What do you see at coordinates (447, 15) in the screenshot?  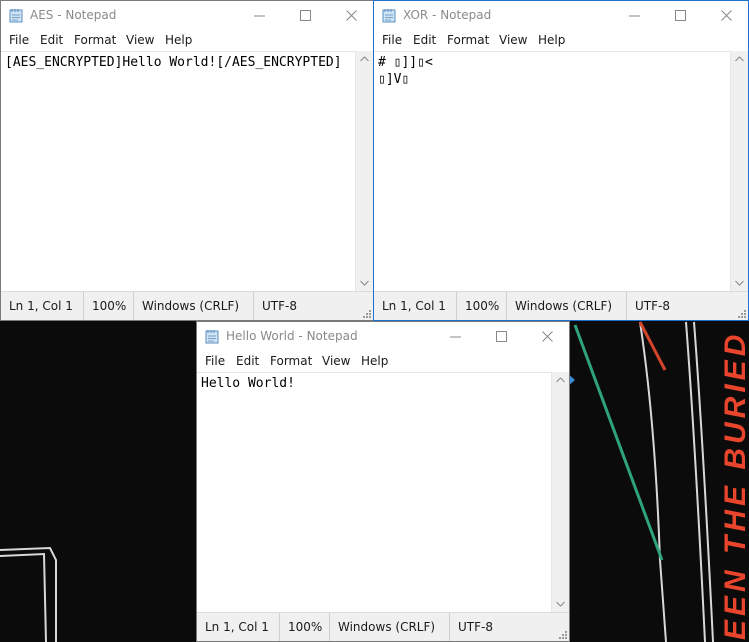 I see `window-title: XOR - Notepad` at bounding box center [447, 15].